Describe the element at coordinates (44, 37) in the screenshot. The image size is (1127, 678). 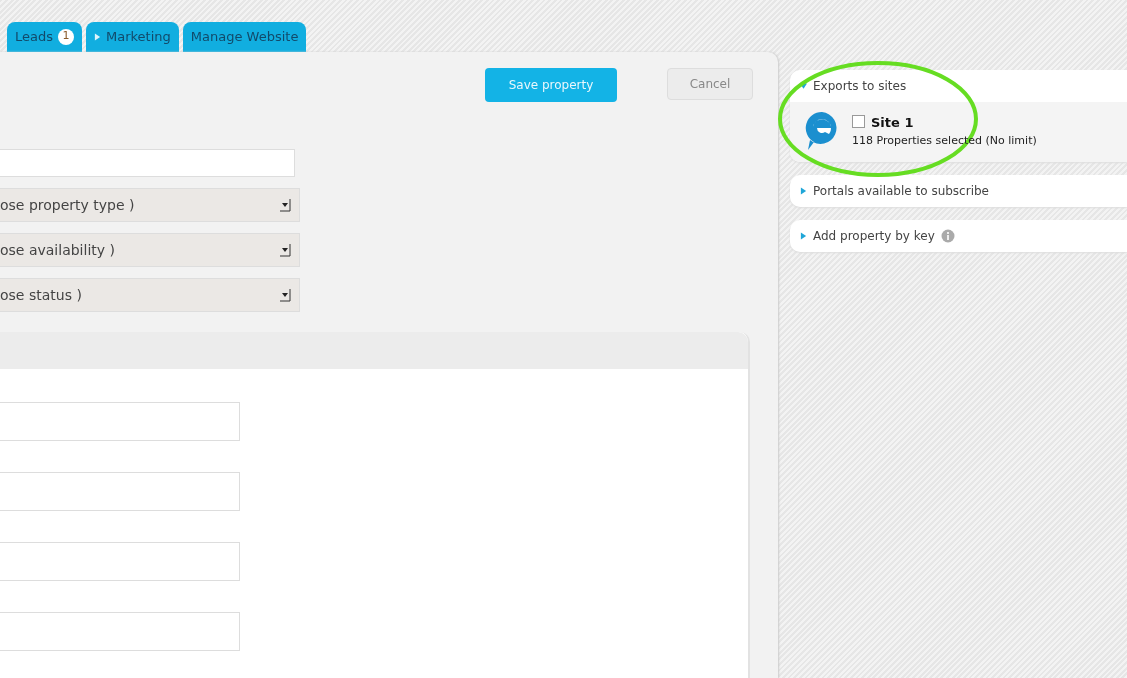
I see `tab: Leads 1` at that location.